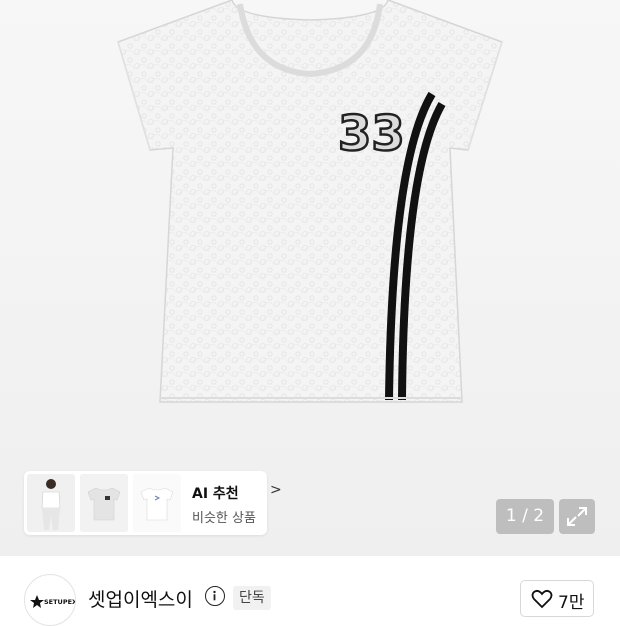  What do you see at coordinates (51, 503) in the screenshot?
I see `thumb-model` at bounding box center [51, 503].